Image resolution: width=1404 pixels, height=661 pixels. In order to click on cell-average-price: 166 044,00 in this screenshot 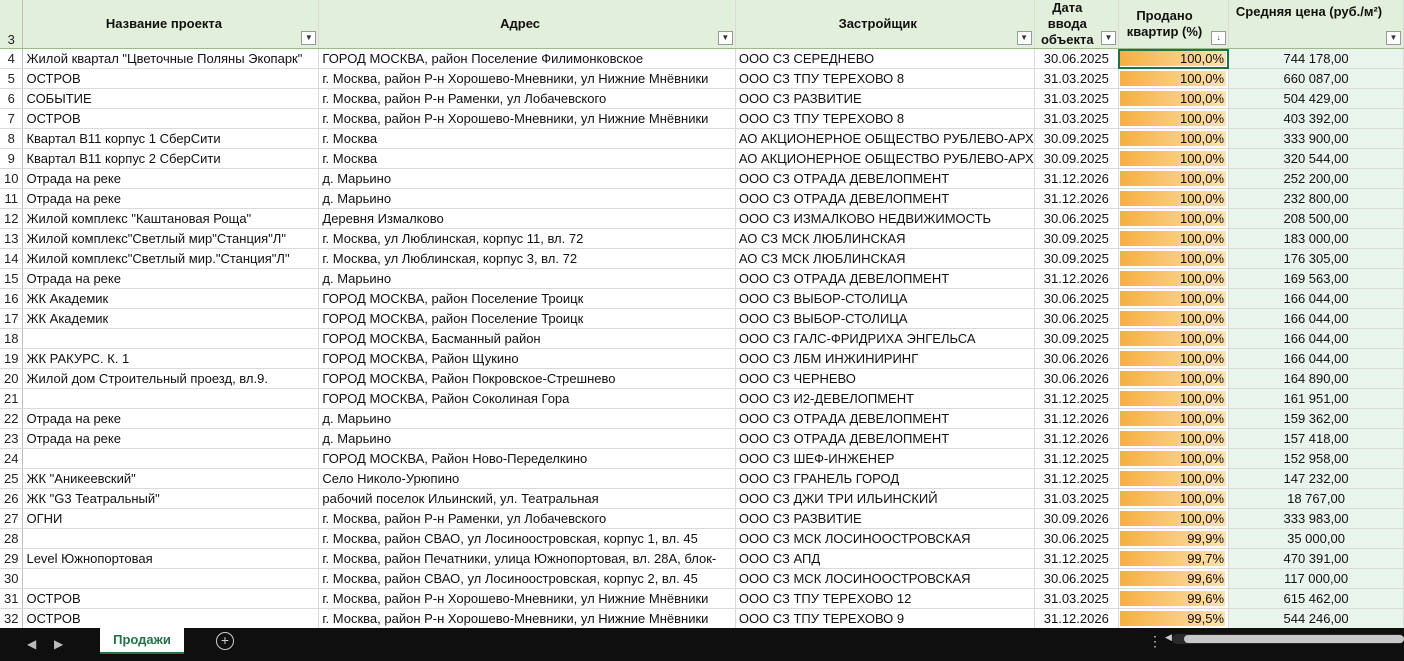, I will do `click(1316, 358)`.